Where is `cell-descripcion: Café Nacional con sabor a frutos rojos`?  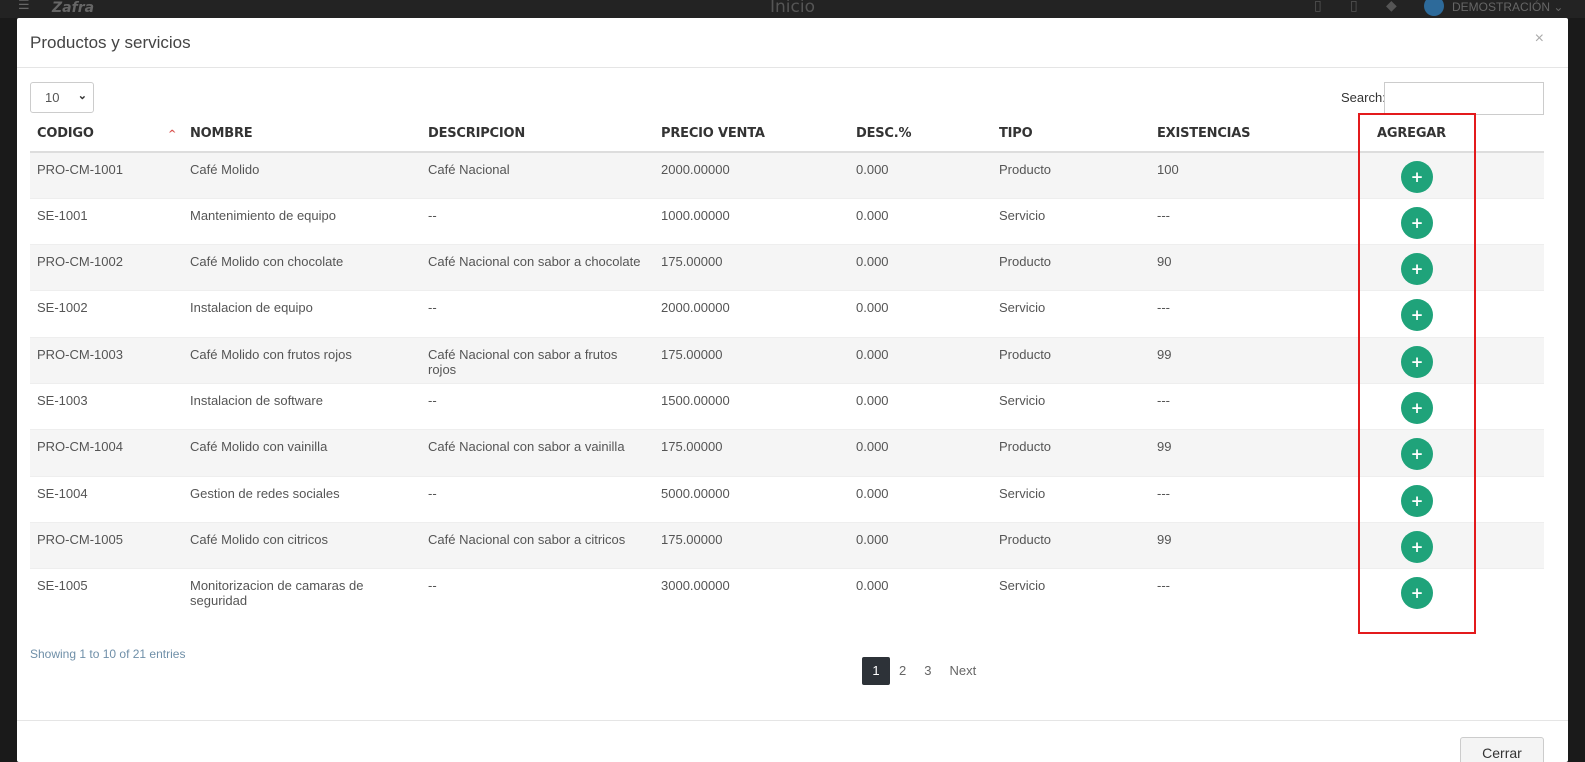 cell-descripcion: Café Nacional con sabor a frutos rojos is located at coordinates (537, 360).